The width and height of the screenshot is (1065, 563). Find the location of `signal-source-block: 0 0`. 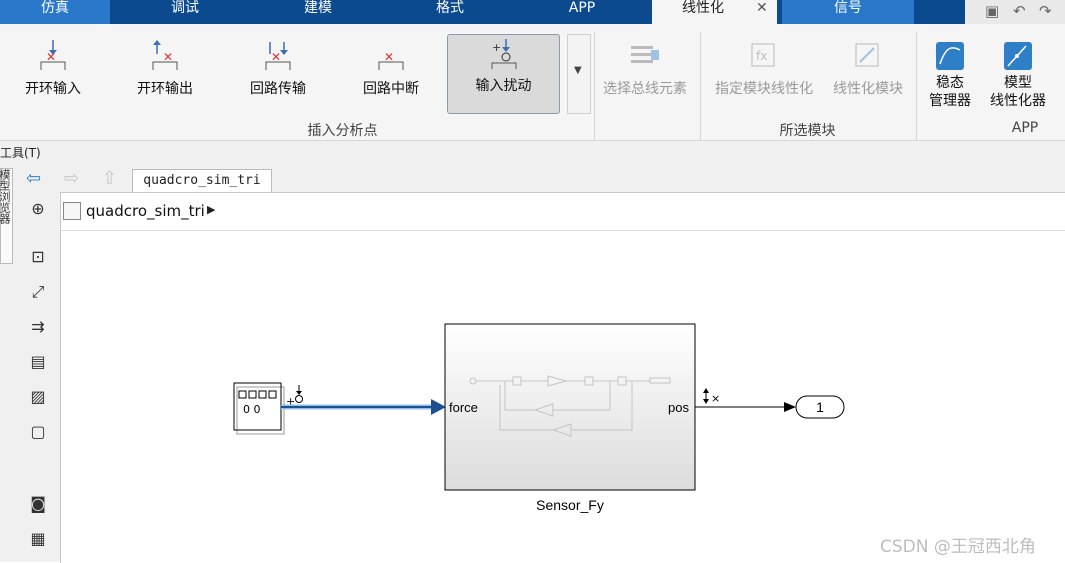

signal-source-block: 0 0 is located at coordinates (259, 408).